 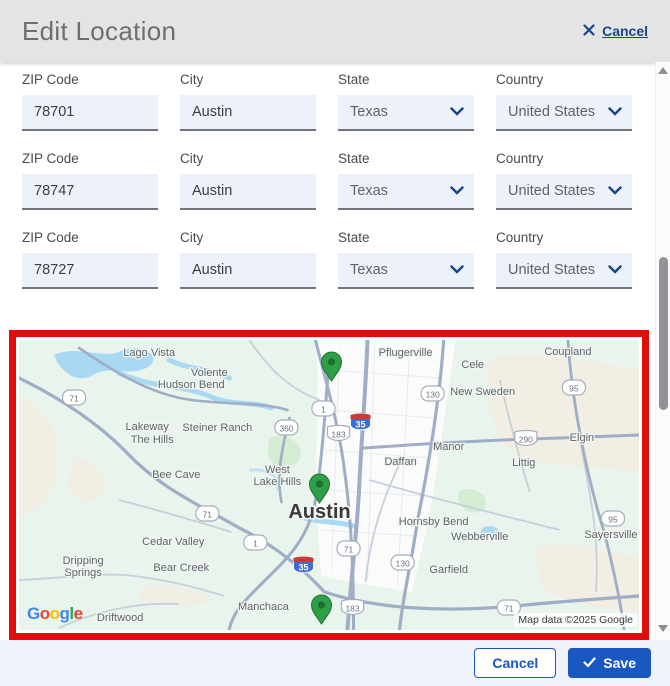 What do you see at coordinates (83, 573) in the screenshot?
I see `map-town-label: Springs` at bounding box center [83, 573].